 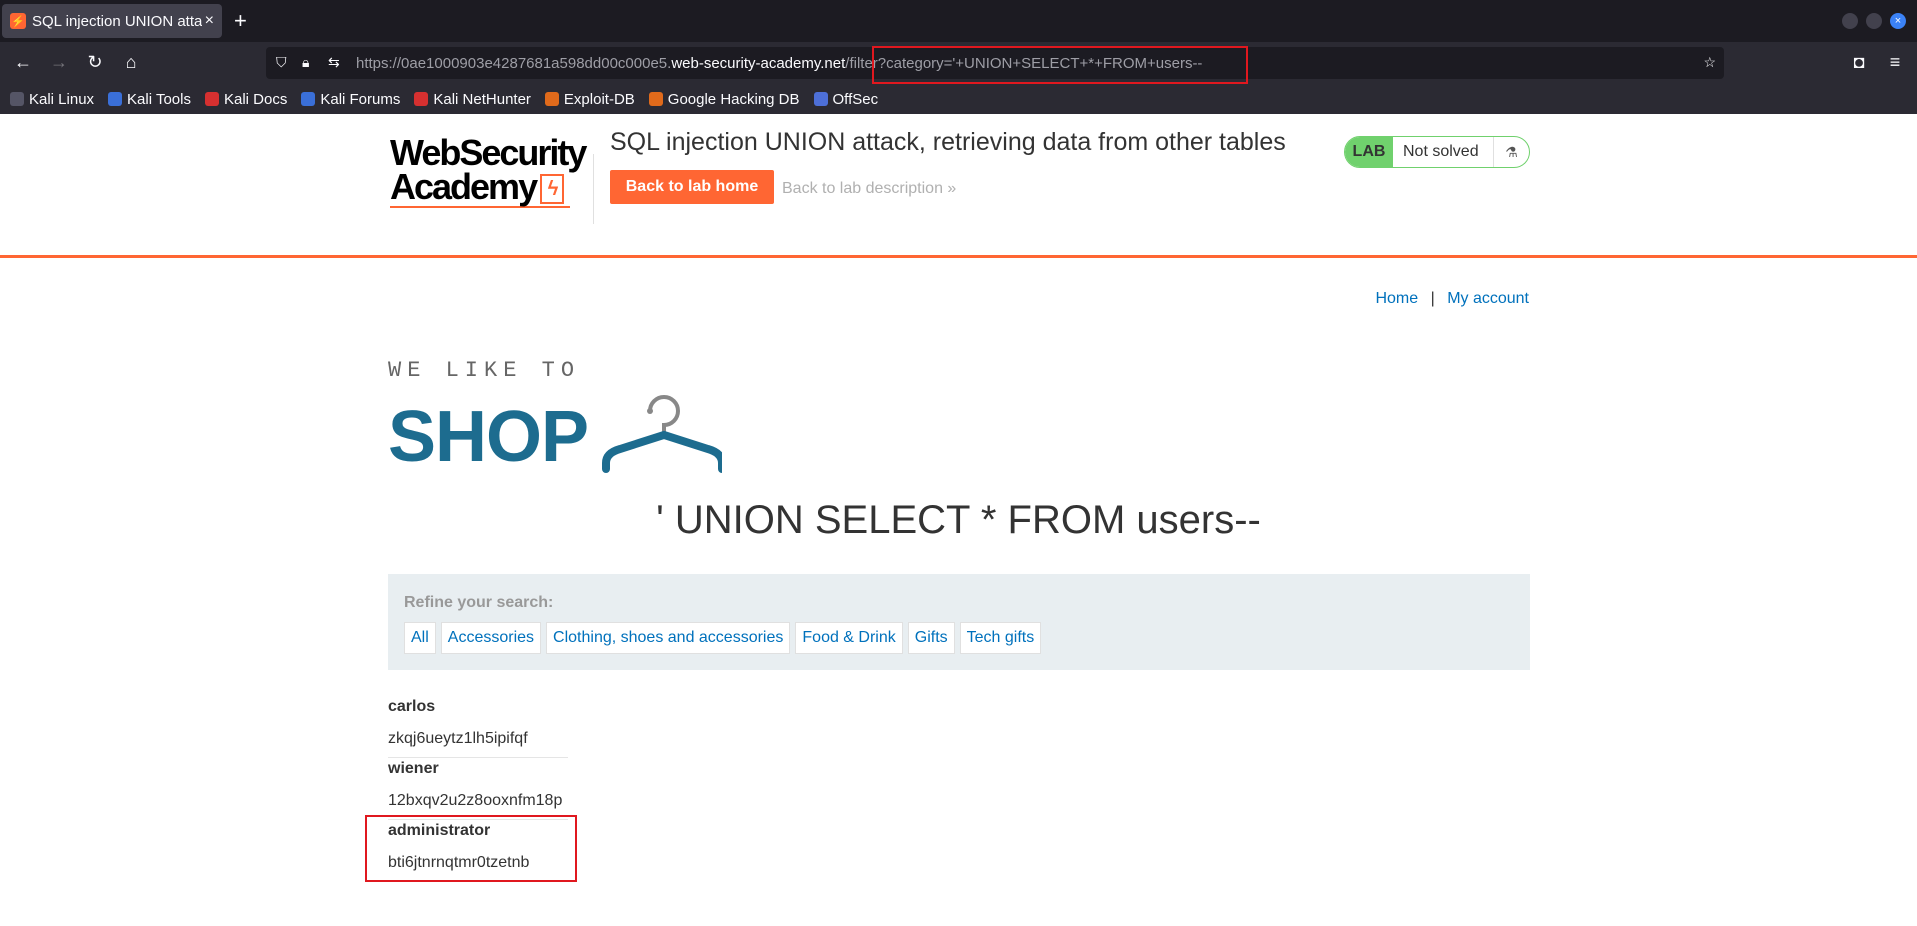 I want to click on forward-icon: →, so click(x=59, y=62).